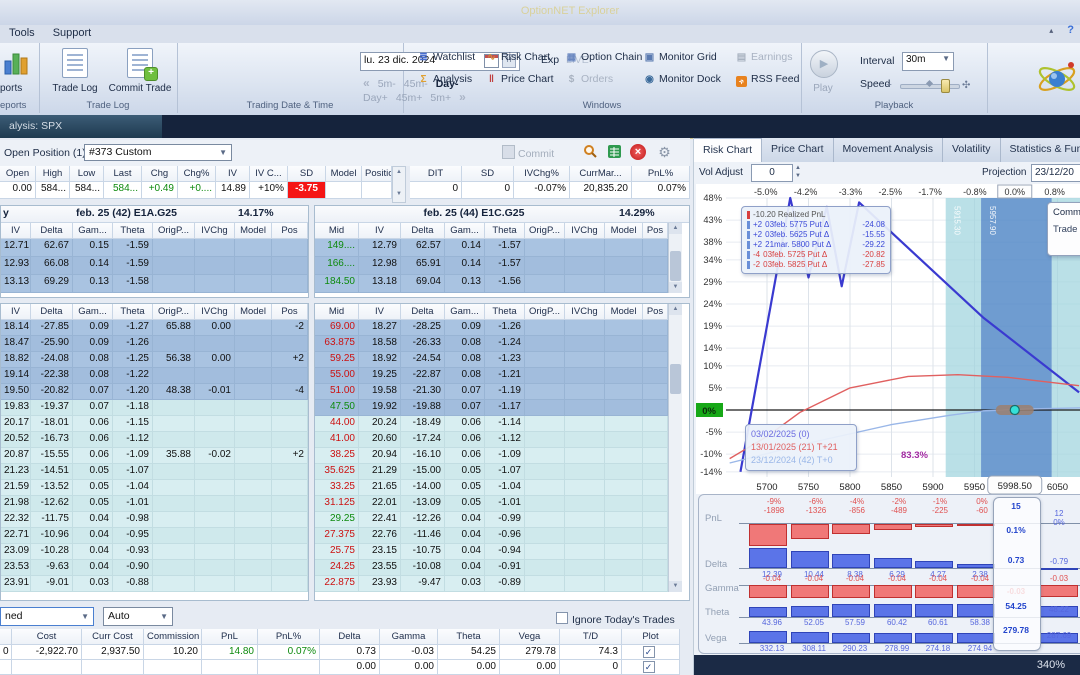 Image resolution: width=1080 pixels, height=675 pixels. Describe the element at coordinates (491, 552) in the screenshot. I see `option-row: 25.75 23.15 -10.75 0.04 -0.94` at that location.